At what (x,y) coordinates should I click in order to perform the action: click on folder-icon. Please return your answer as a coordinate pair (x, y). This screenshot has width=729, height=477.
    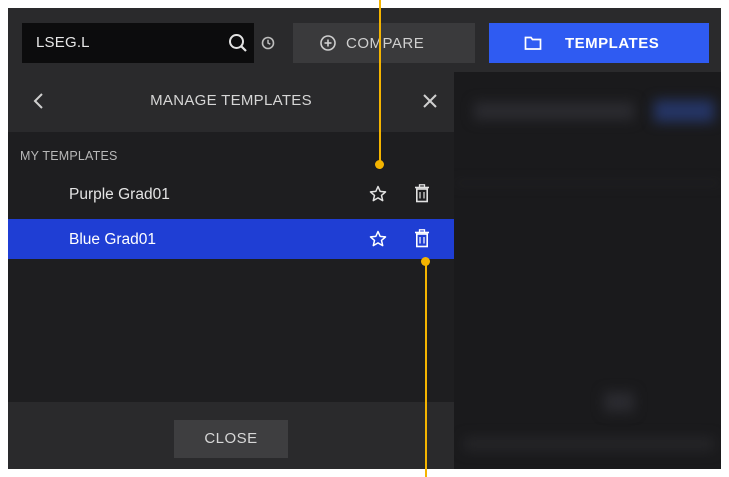
    Looking at the image, I should click on (533, 43).